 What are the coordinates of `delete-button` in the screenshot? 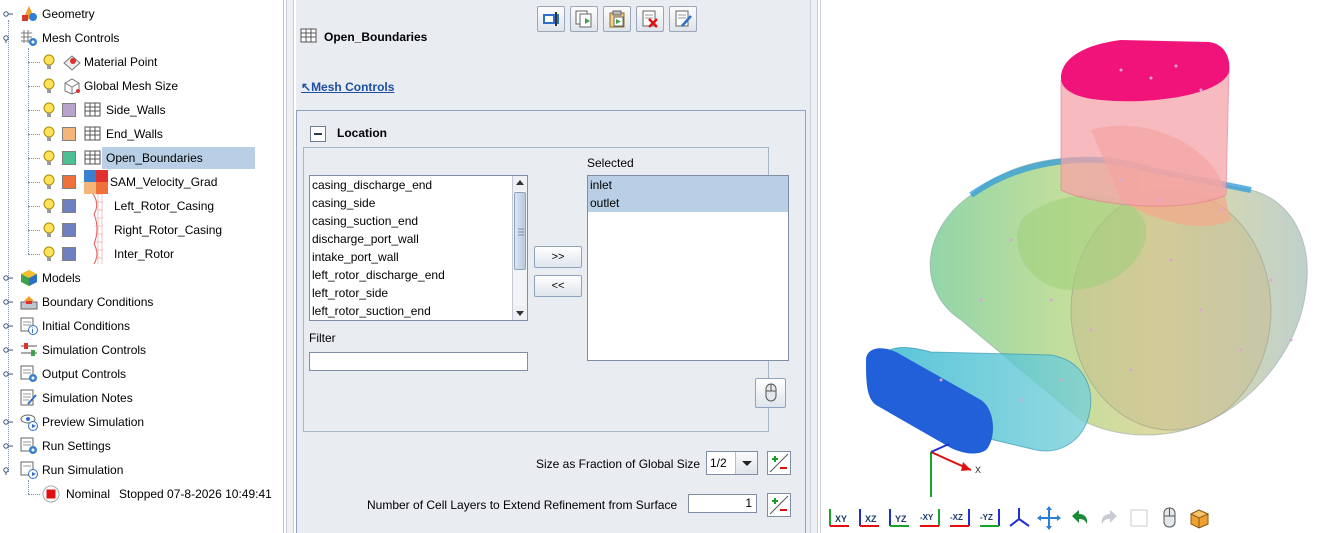 It's located at (650, 19).